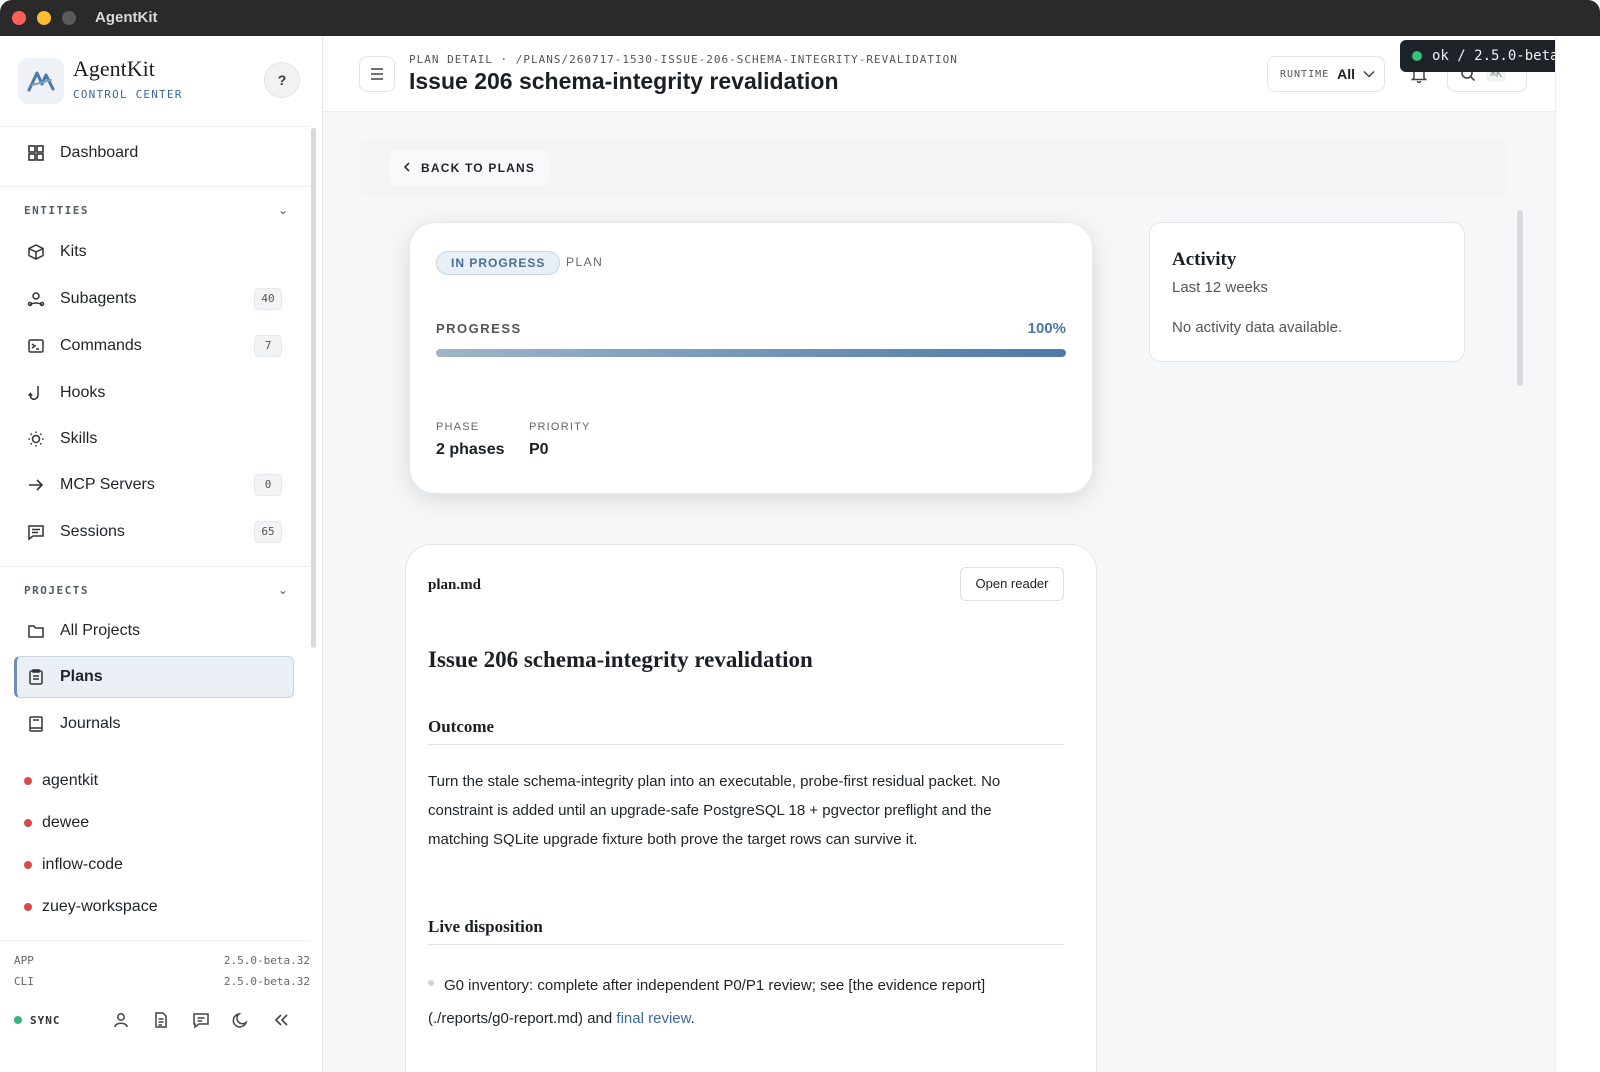 Image resolution: width=1600 pixels, height=1072 pixels. I want to click on doc-heading: Issue 206 schema-integrity revalidation, so click(620, 659).